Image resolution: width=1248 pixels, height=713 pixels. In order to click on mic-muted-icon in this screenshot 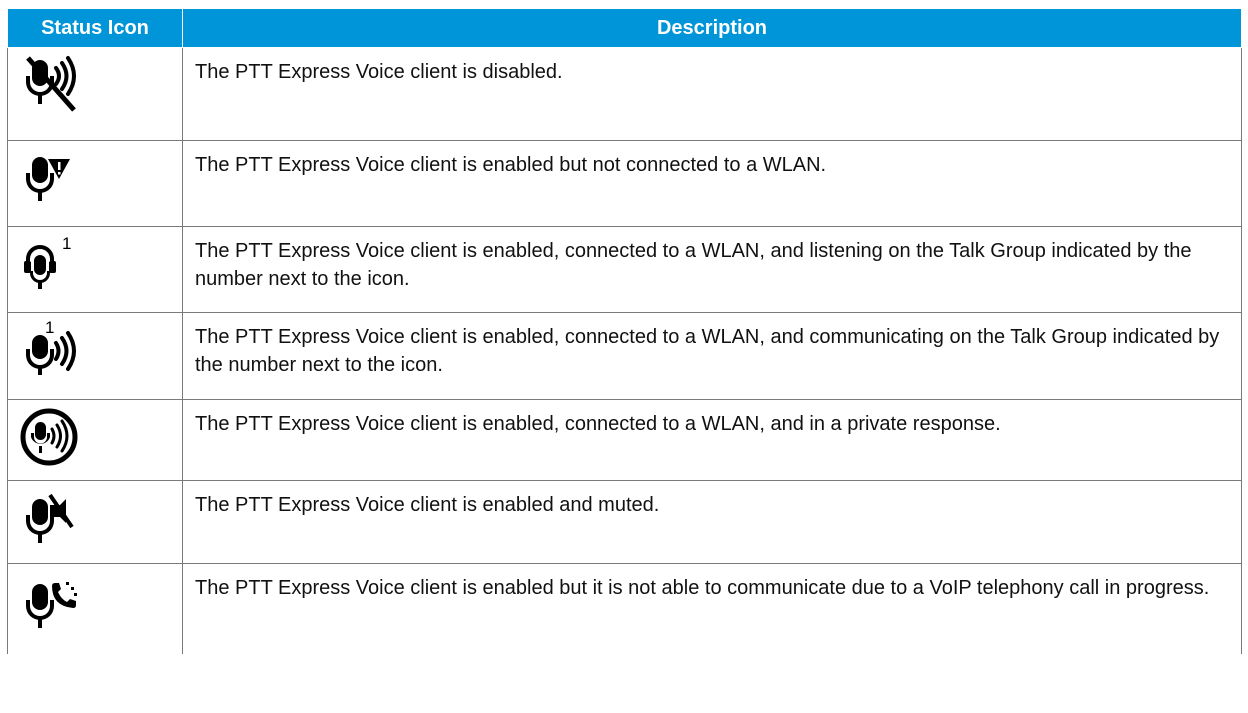, I will do `click(52, 518)`.